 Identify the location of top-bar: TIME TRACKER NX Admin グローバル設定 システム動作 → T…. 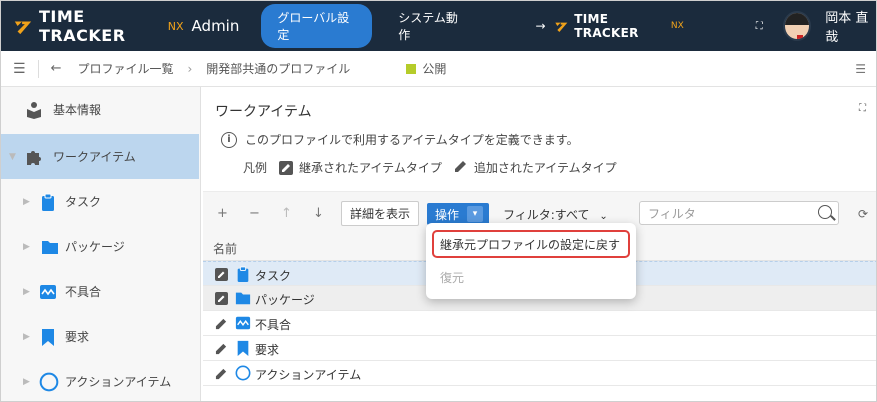
(438, 26).